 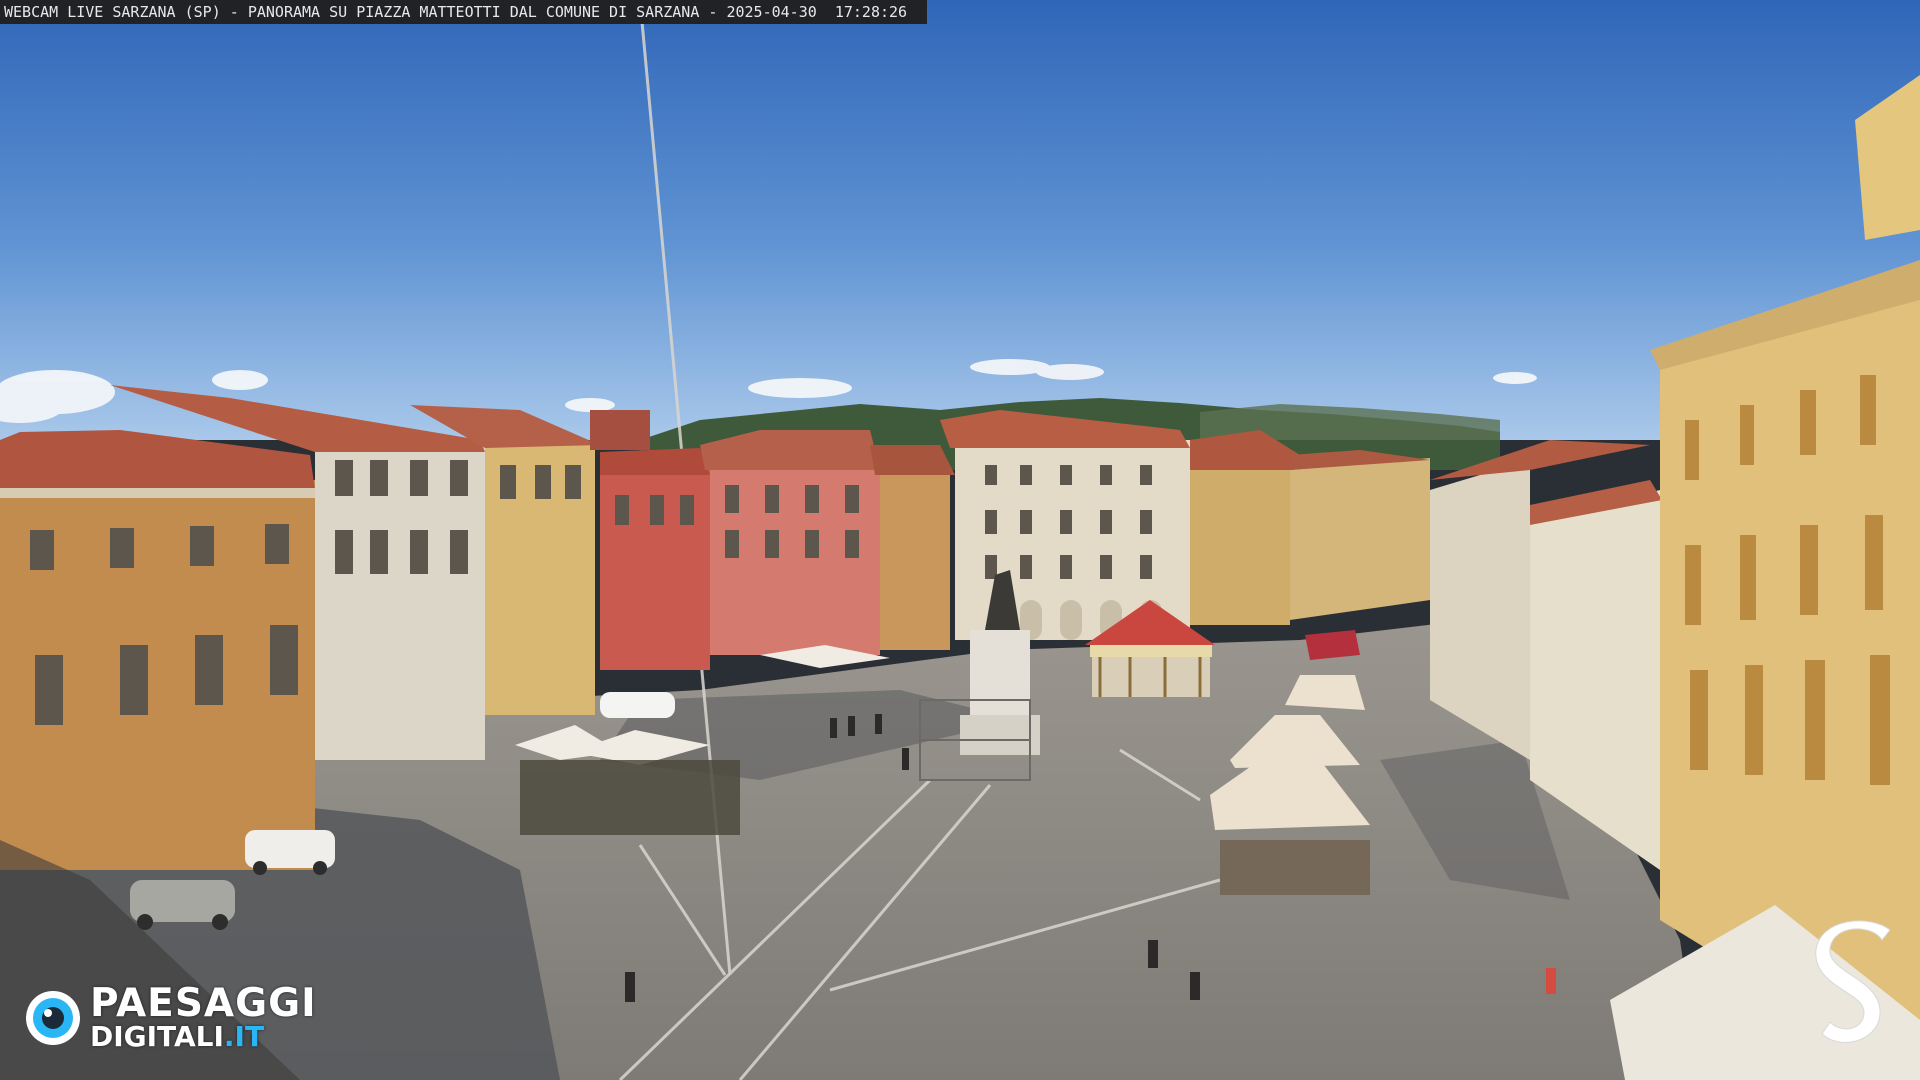 I want to click on buildings-receding, so click(x=1360, y=535).